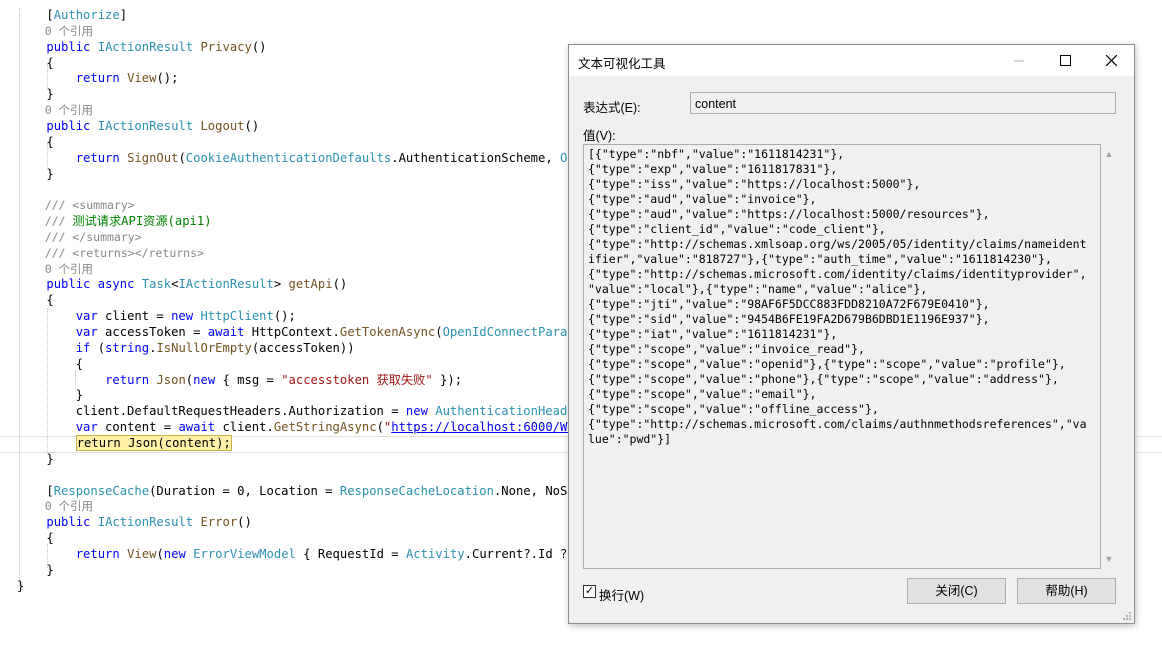  What do you see at coordinates (72, 15) in the screenshot?
I see `code-line: [Authorize]` at bounding box center [72, 15].